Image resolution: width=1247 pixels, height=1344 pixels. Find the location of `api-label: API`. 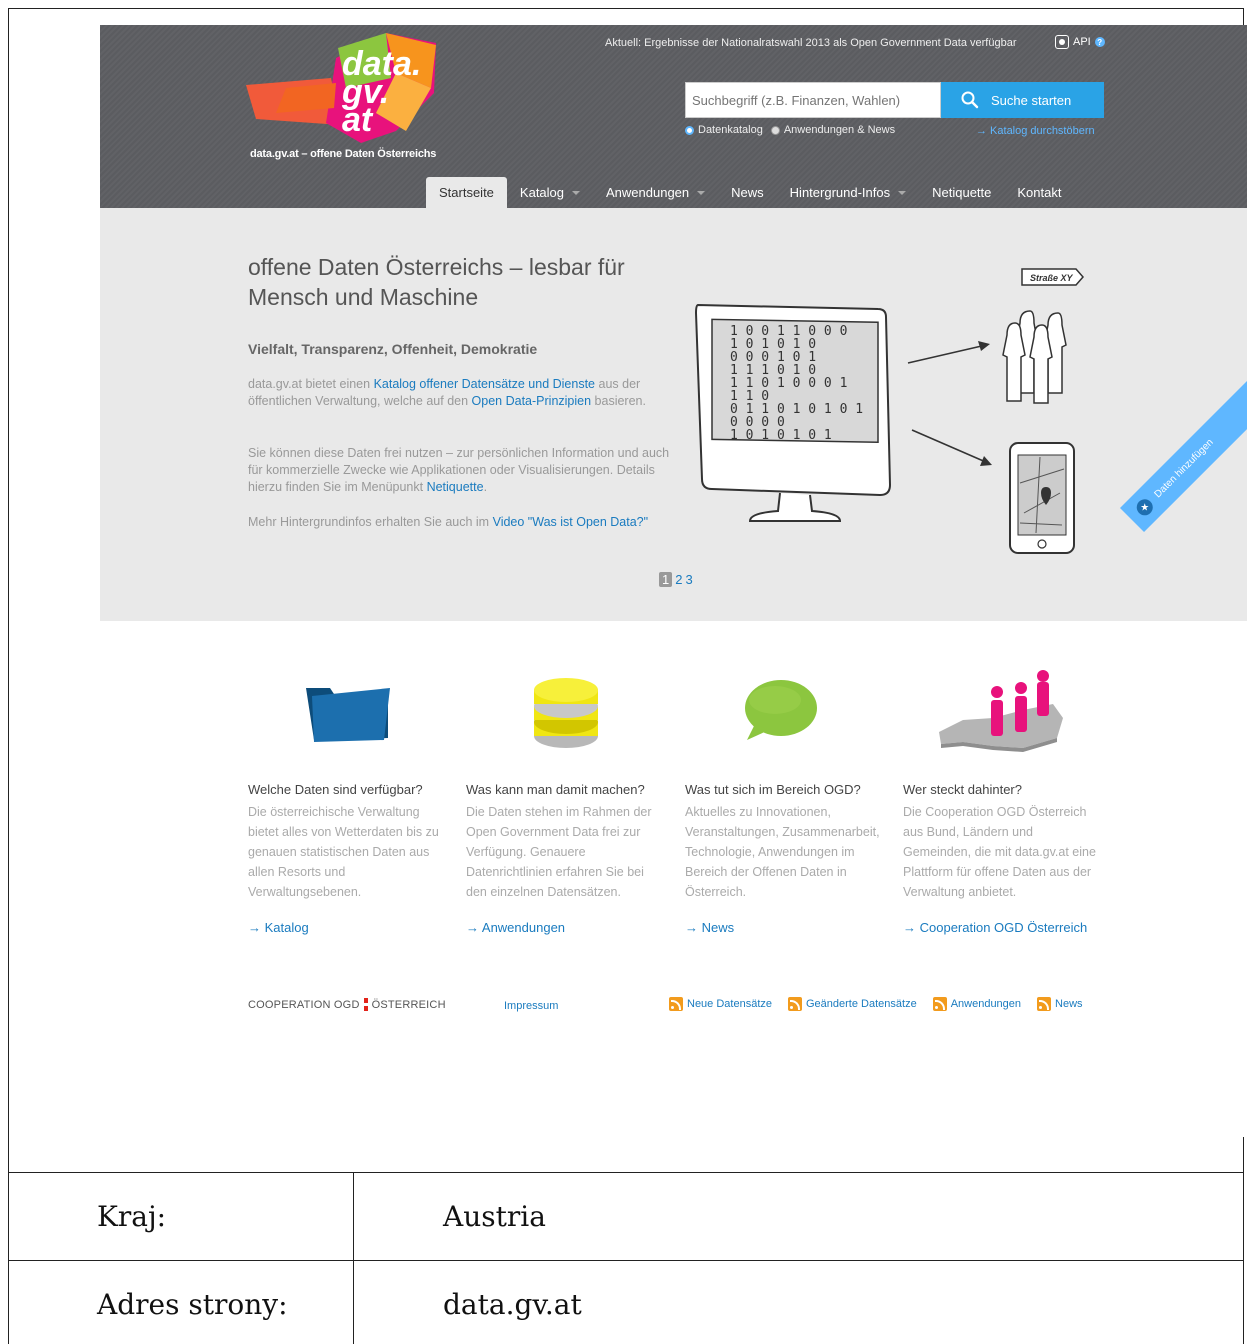

api-label: API is located at coordinates (1082, 42).